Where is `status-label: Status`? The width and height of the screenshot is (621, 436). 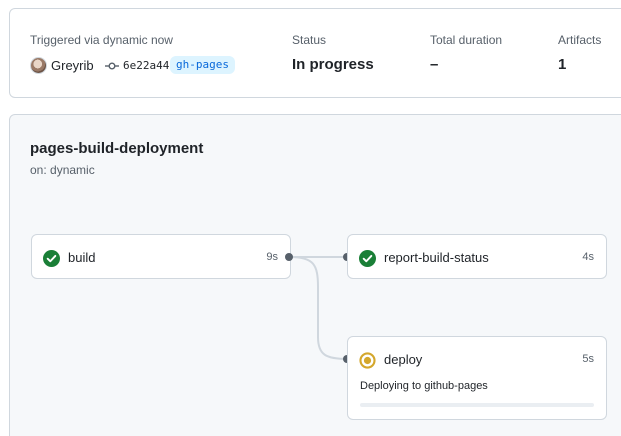 status-label: Status is located at coordinates (309, 40).